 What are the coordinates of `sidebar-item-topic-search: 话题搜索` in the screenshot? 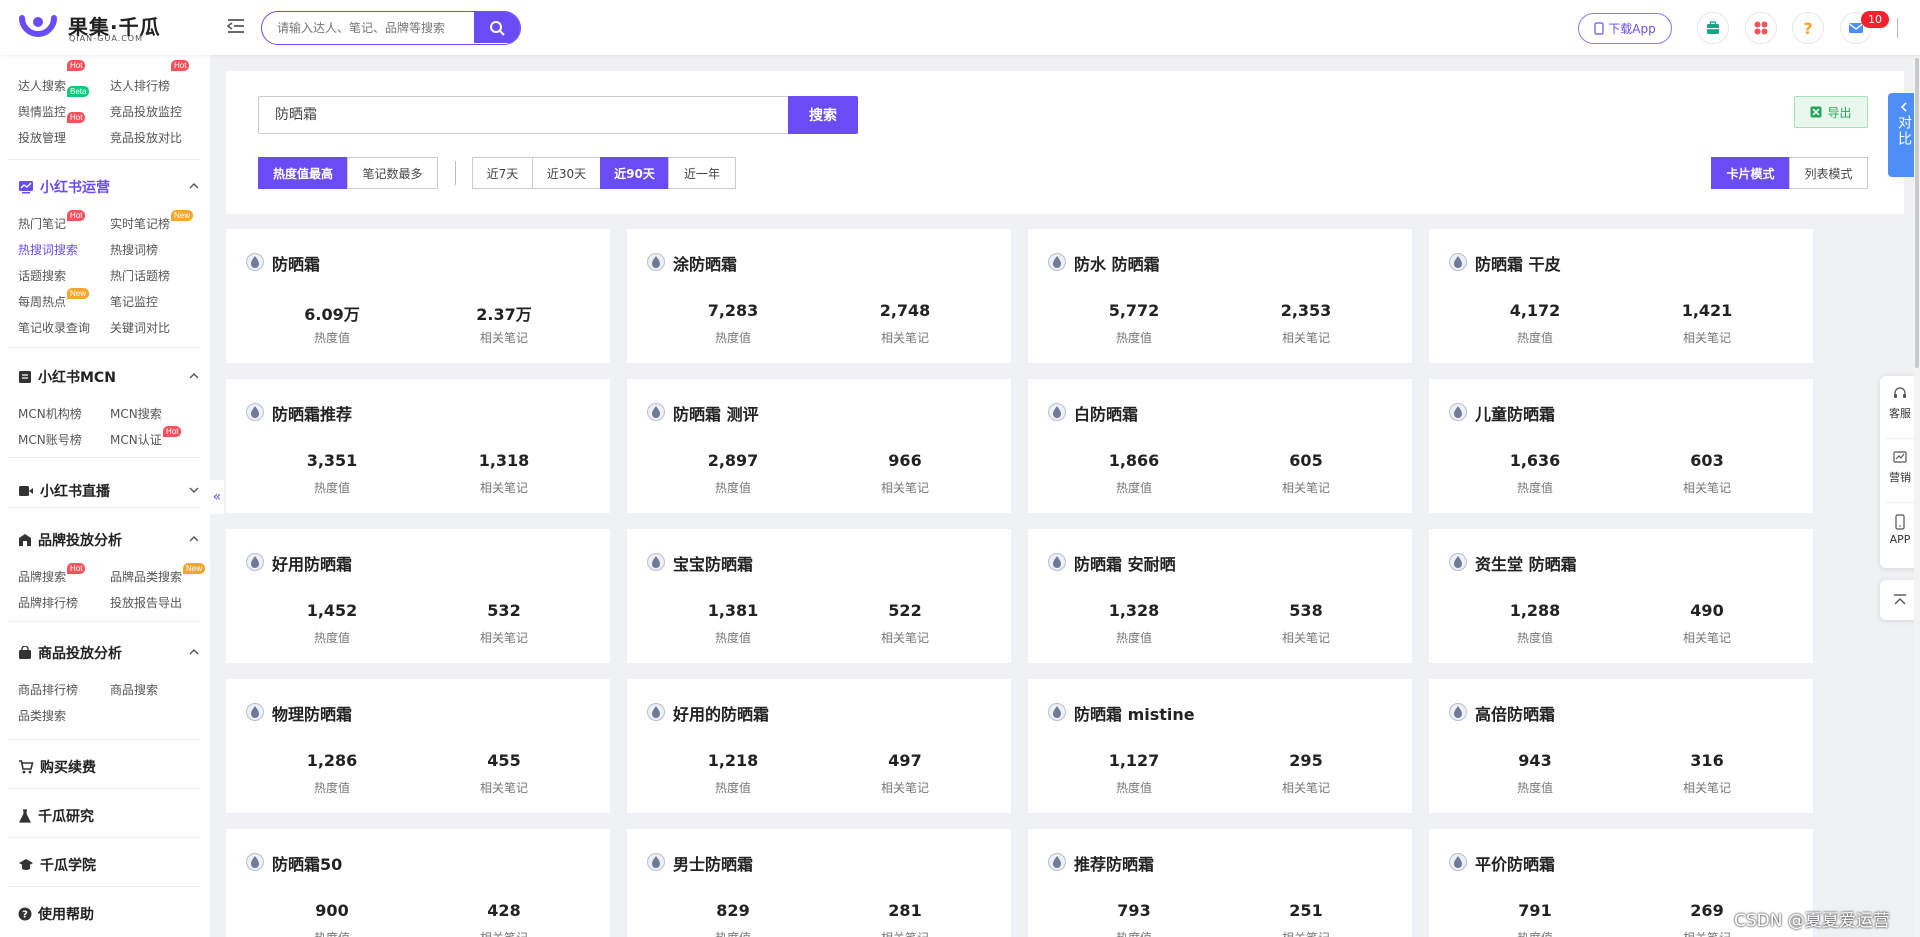 It's located at (42, 275).